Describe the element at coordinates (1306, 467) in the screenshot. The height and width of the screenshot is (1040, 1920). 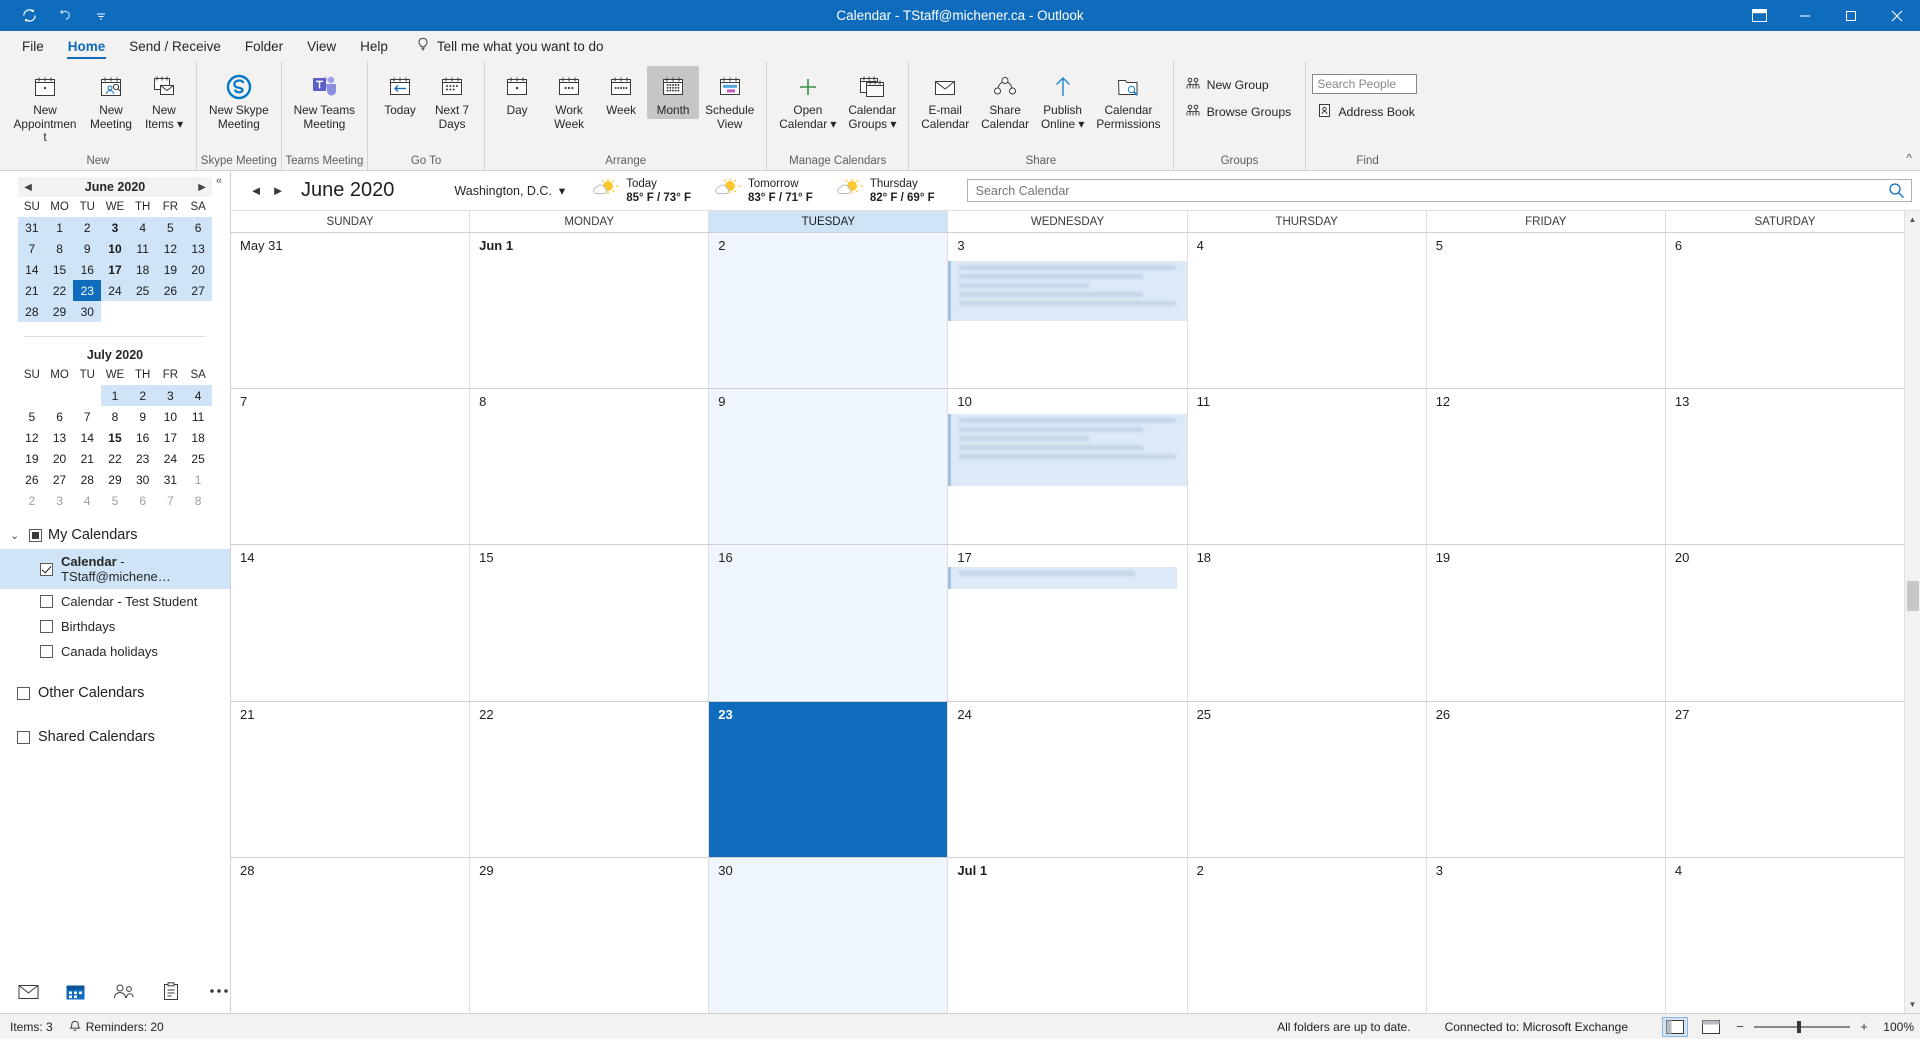
I see `calendar-day-cell: 11` at that location.